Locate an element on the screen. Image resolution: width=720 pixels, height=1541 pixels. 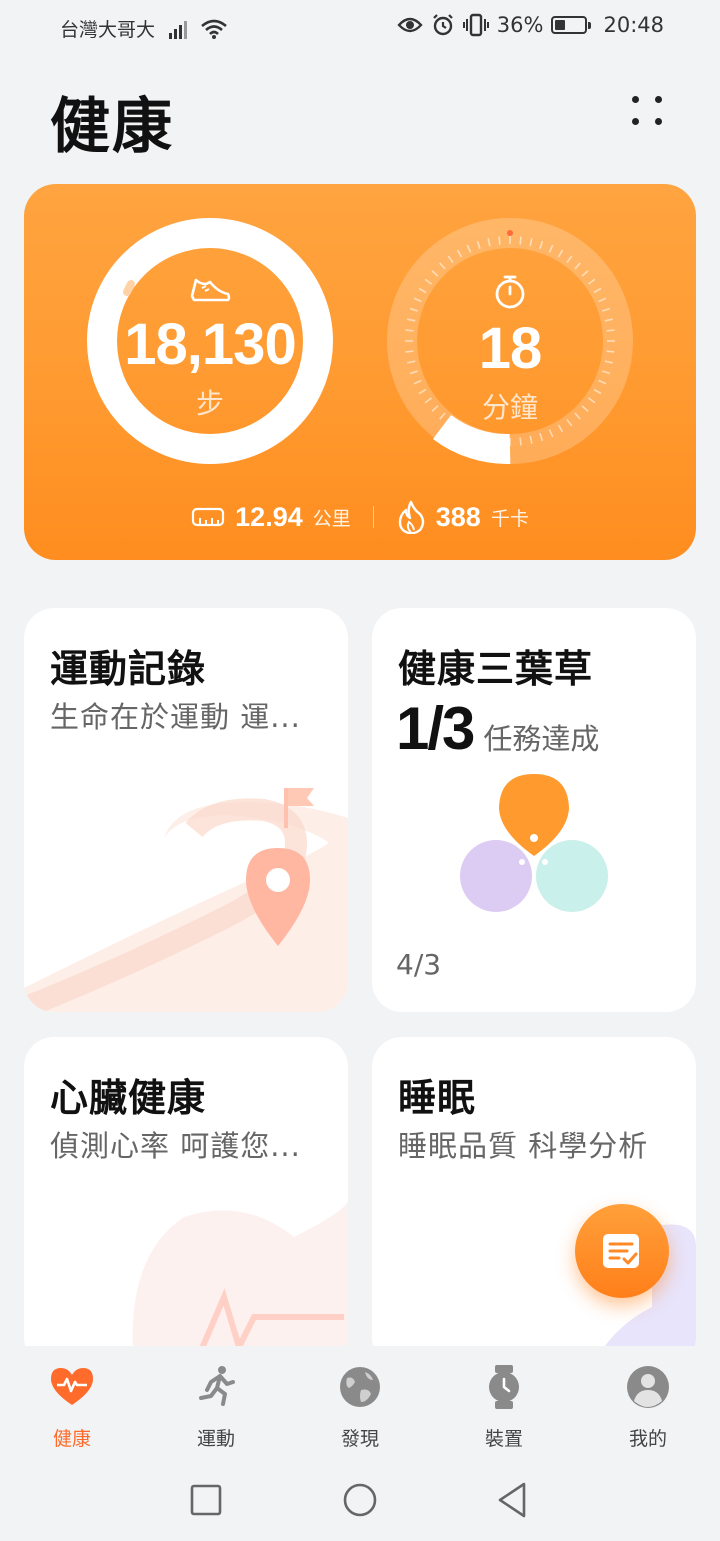
record-fab-button is located at coordinates (622, 1251).